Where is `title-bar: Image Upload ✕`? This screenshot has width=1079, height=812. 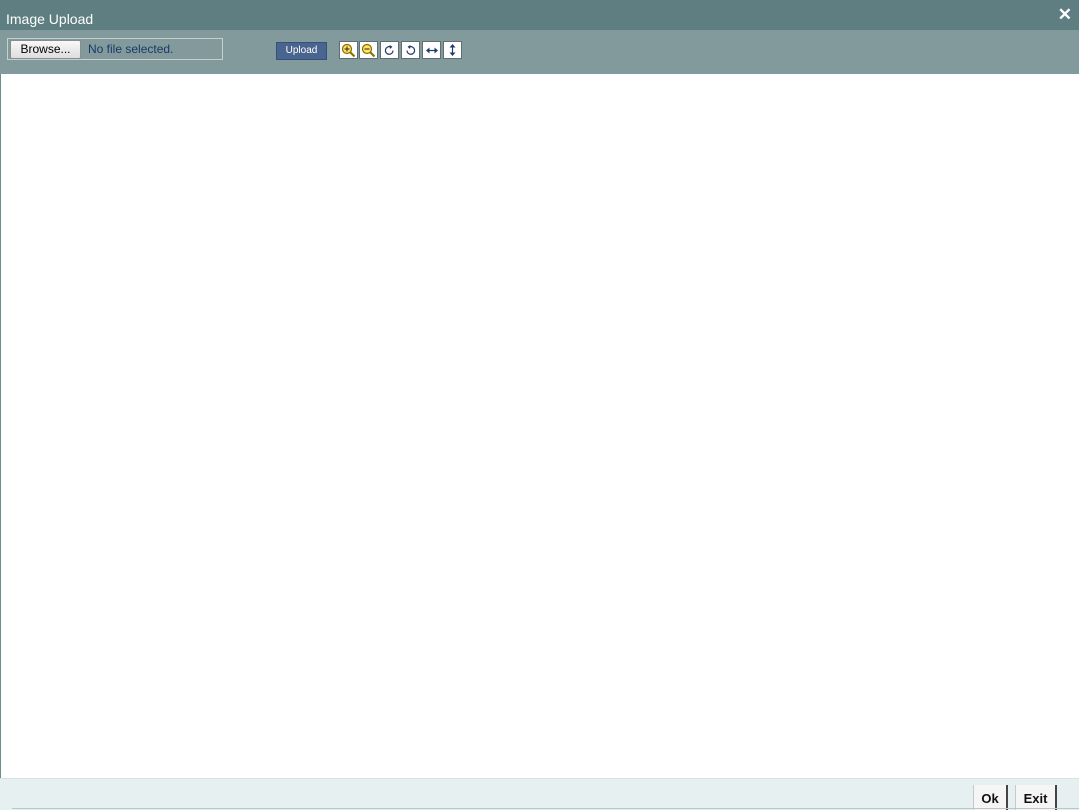
title-bar: Image Upload ✕ is located at coordinates (539, 15).